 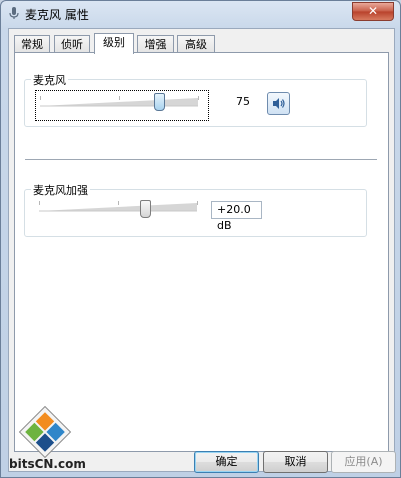 I want to click on cancel-button: 取消, so click(x=295, y=462).